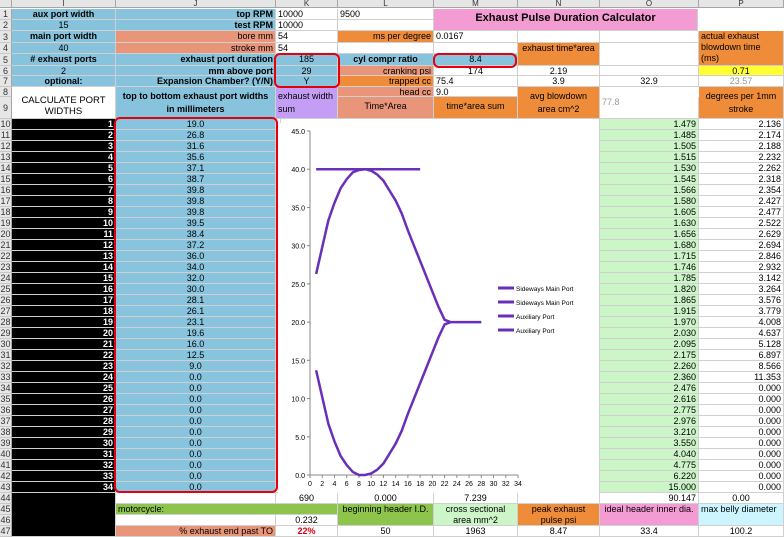 The height and width of the screenshot is (537, 784). I want to click on col-header-p: P, so click(741, 4).